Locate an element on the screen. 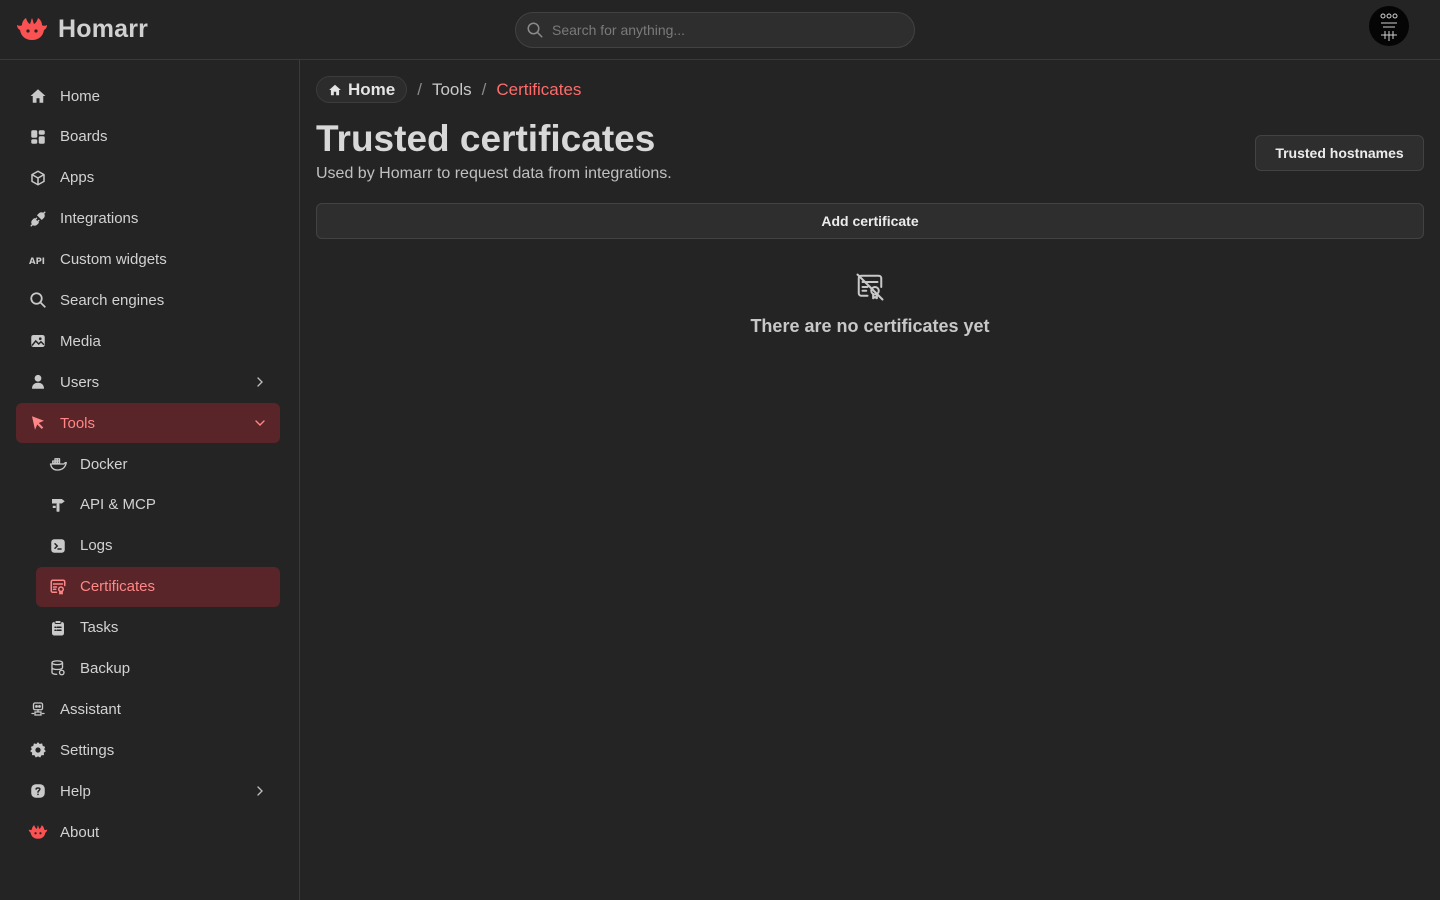  breadcrumb: Home / Tools / Certificates is located at coordinates (448, 89).